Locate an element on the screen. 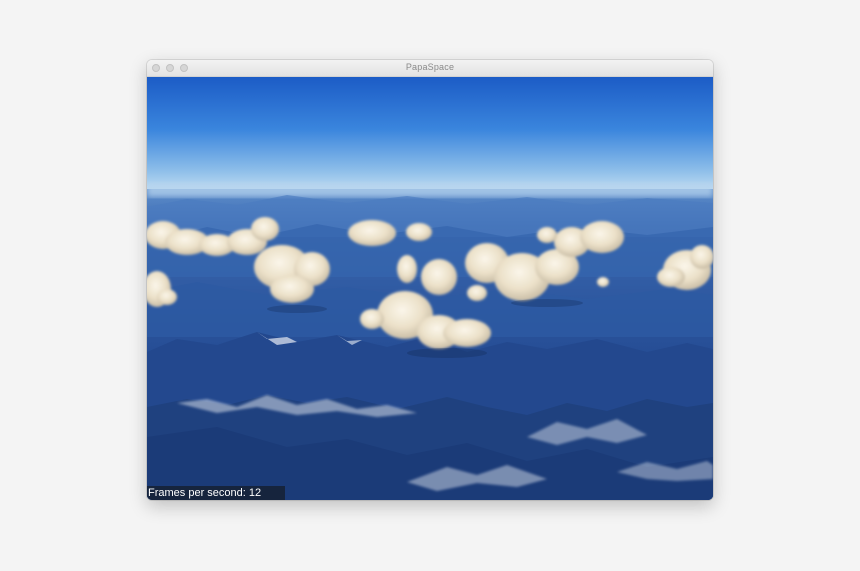  window-title: PapaSpace is located at coordinates (430, 67).